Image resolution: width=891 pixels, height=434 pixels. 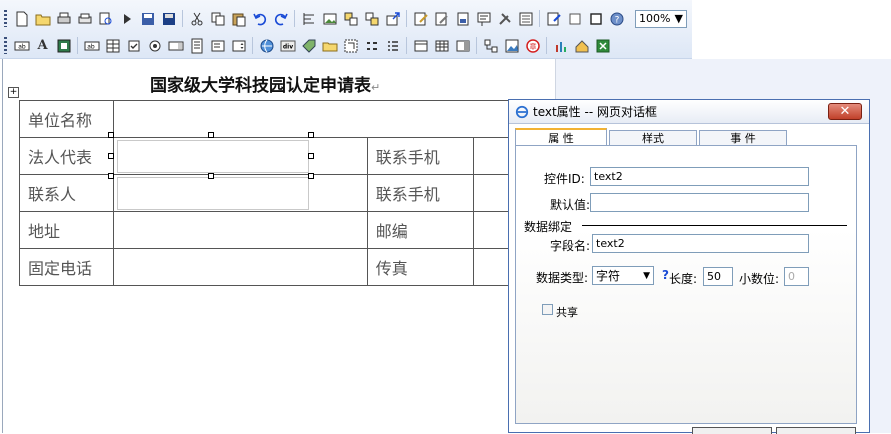 I want to click on print-preview-icon, so click(x=84, y=18).